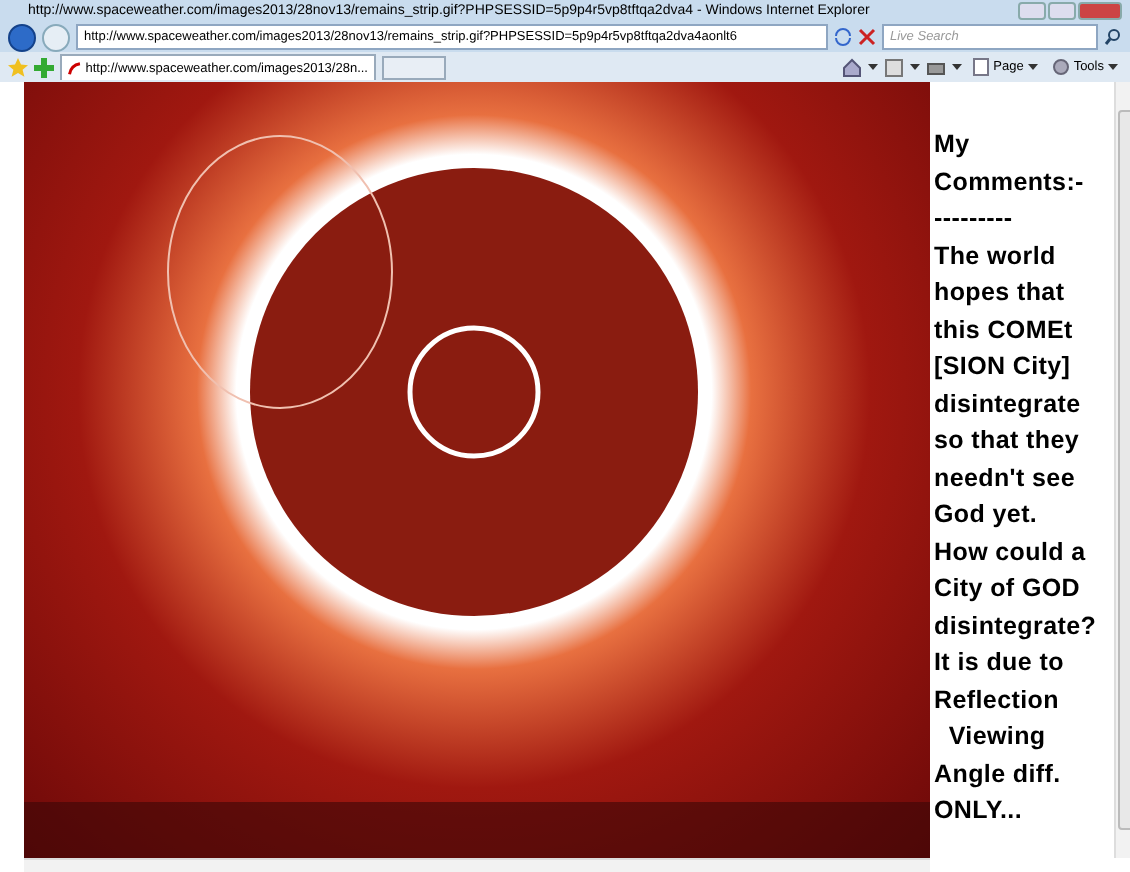 Image resolution: width=1130 pixels, height=872 pixels. I want to click on new-tab-button, so click(414, 67).